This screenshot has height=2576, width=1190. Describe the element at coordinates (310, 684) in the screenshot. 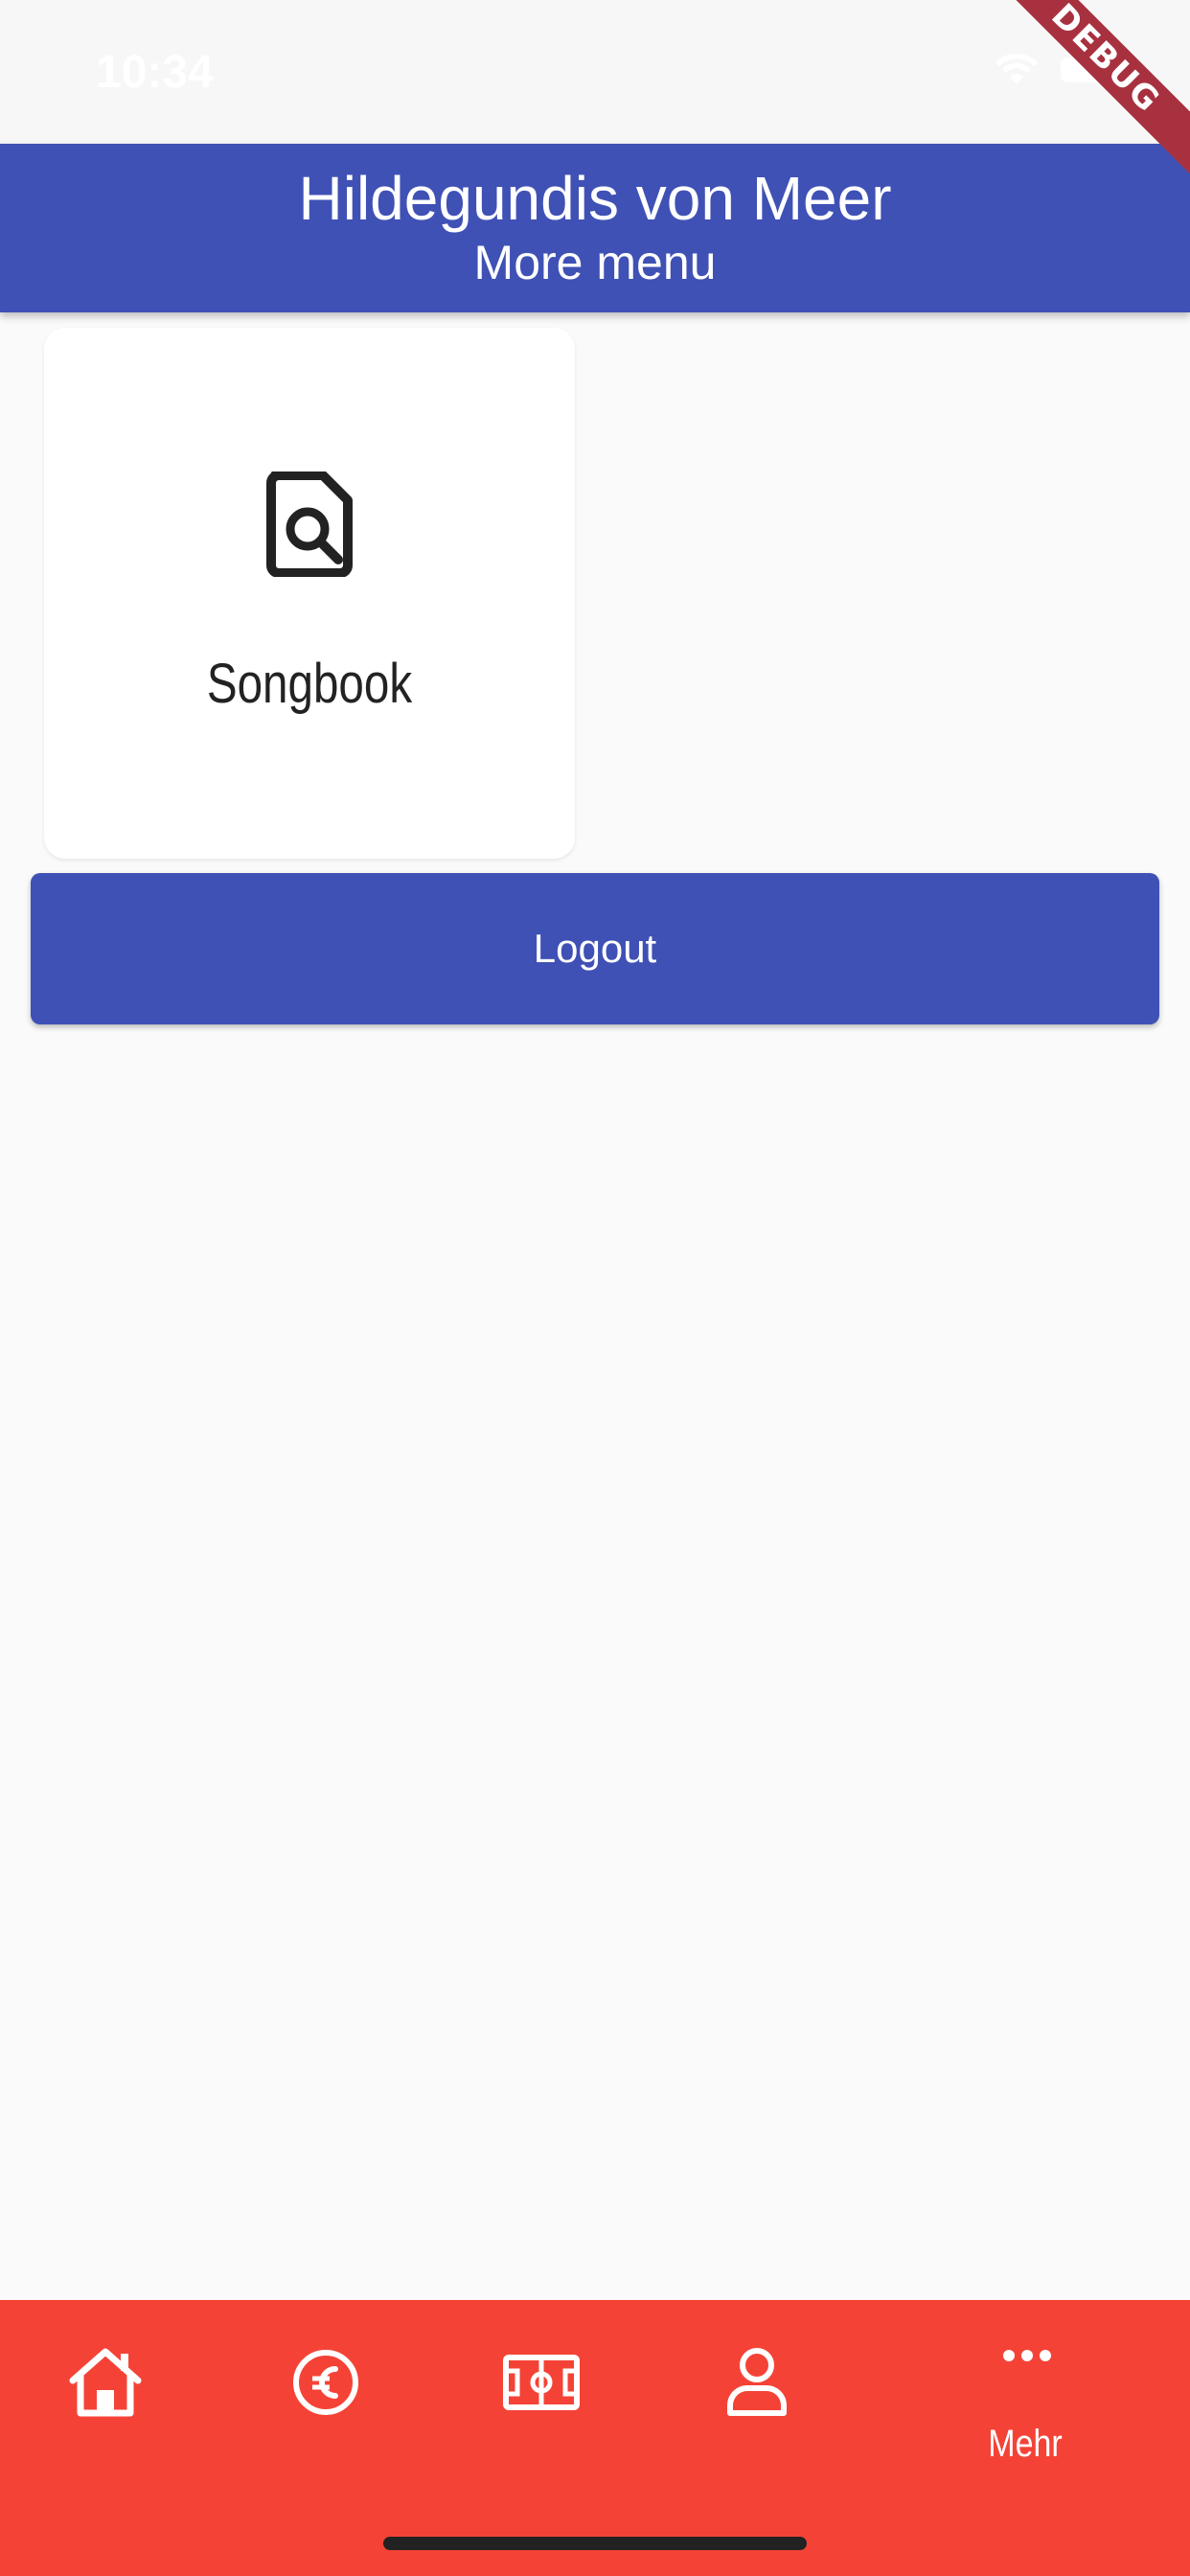

I see `songbook-tile-label: Songbook` at that location.